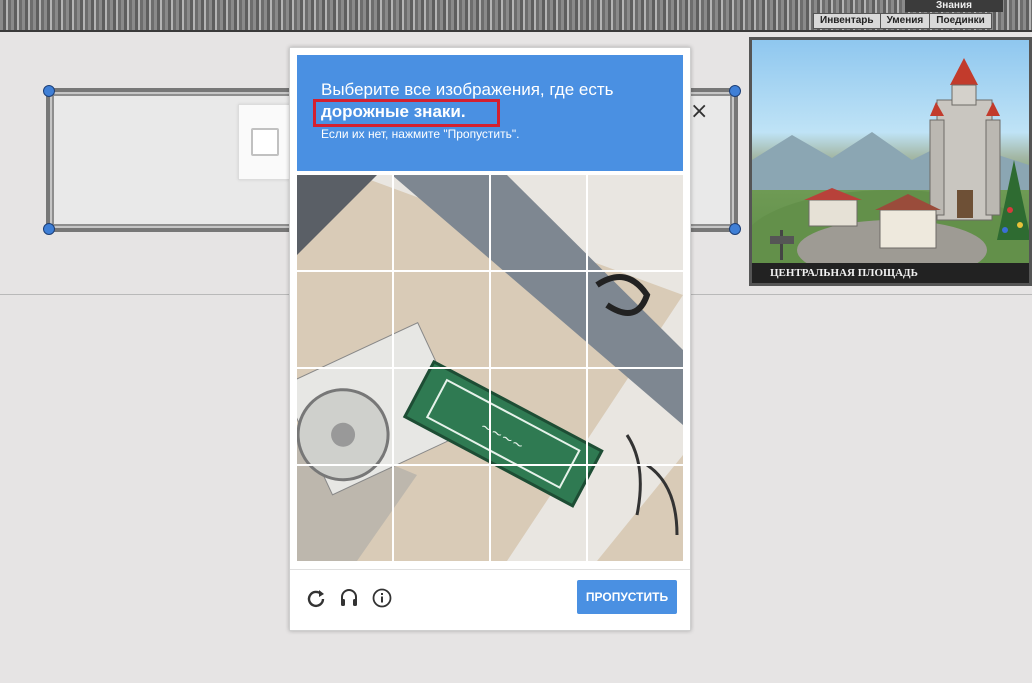  I want to click on location-image: ЦЕНТРАЛЬНАЯ ПЛОЩАДЬ, so click(890, 161).